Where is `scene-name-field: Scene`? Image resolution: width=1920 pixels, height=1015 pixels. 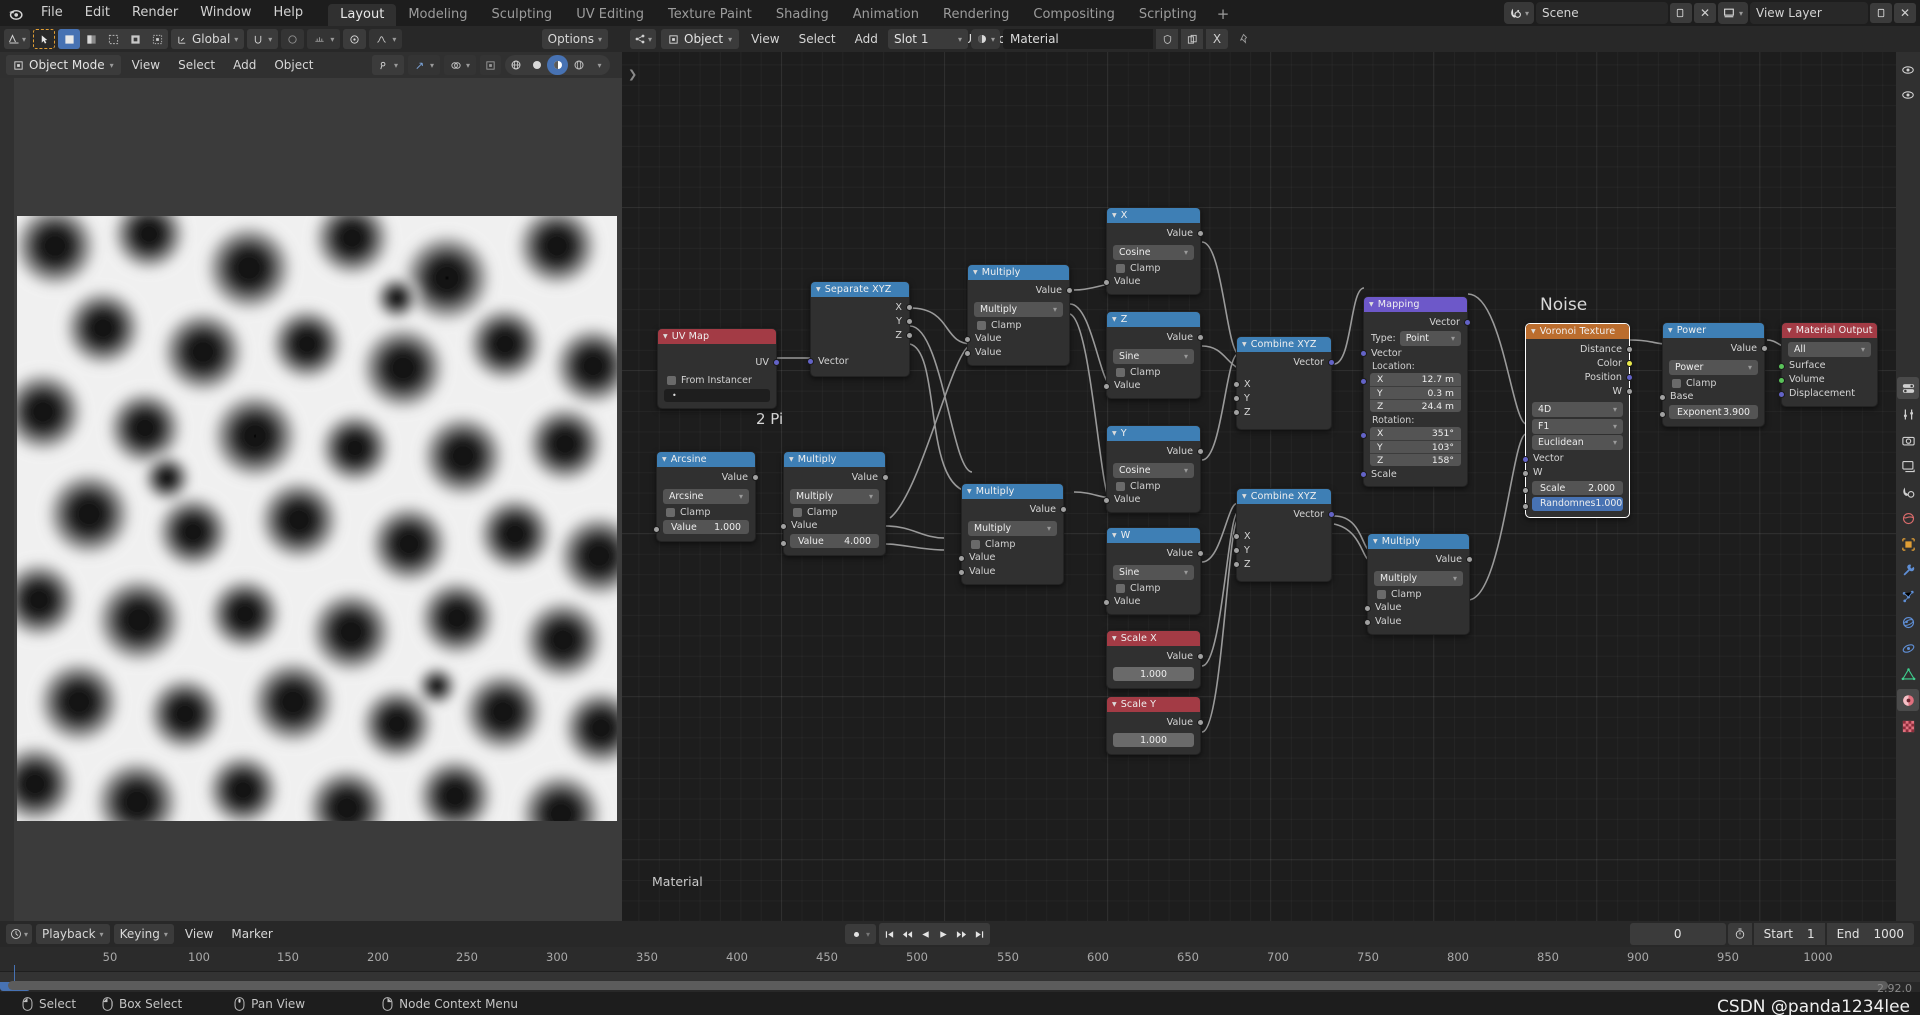
scene-name-field: Scene is located at coordinates (1601, 13).